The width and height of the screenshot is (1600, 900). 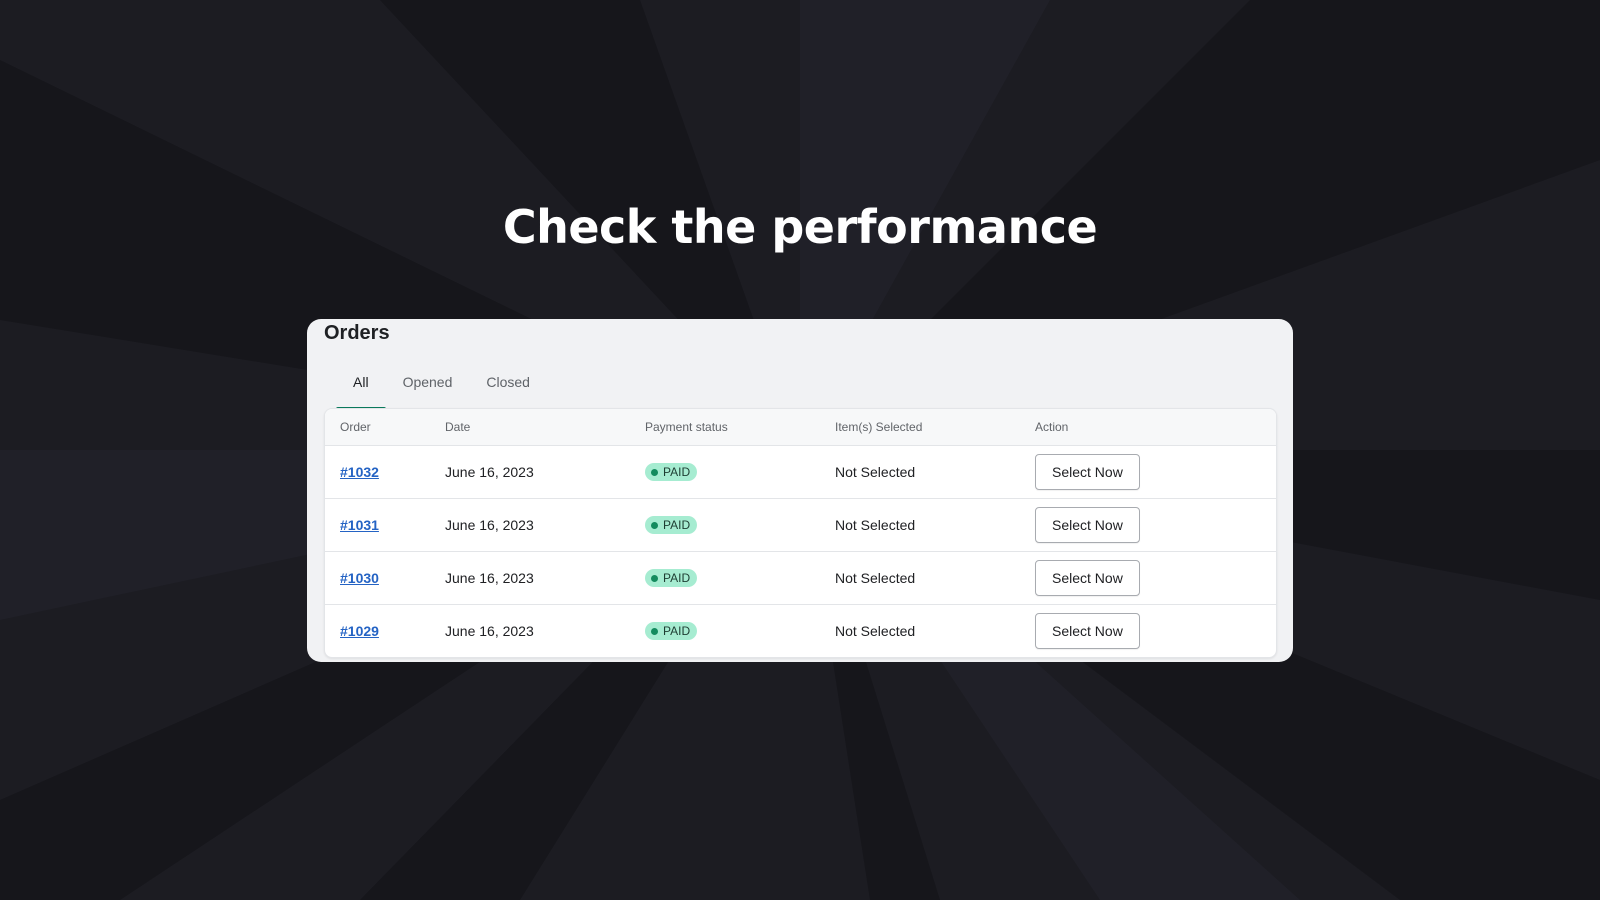 What do you see at coordinates (361, 388) in the screenshot?
I see `tab-all: All` at bounding box center [361, 388].